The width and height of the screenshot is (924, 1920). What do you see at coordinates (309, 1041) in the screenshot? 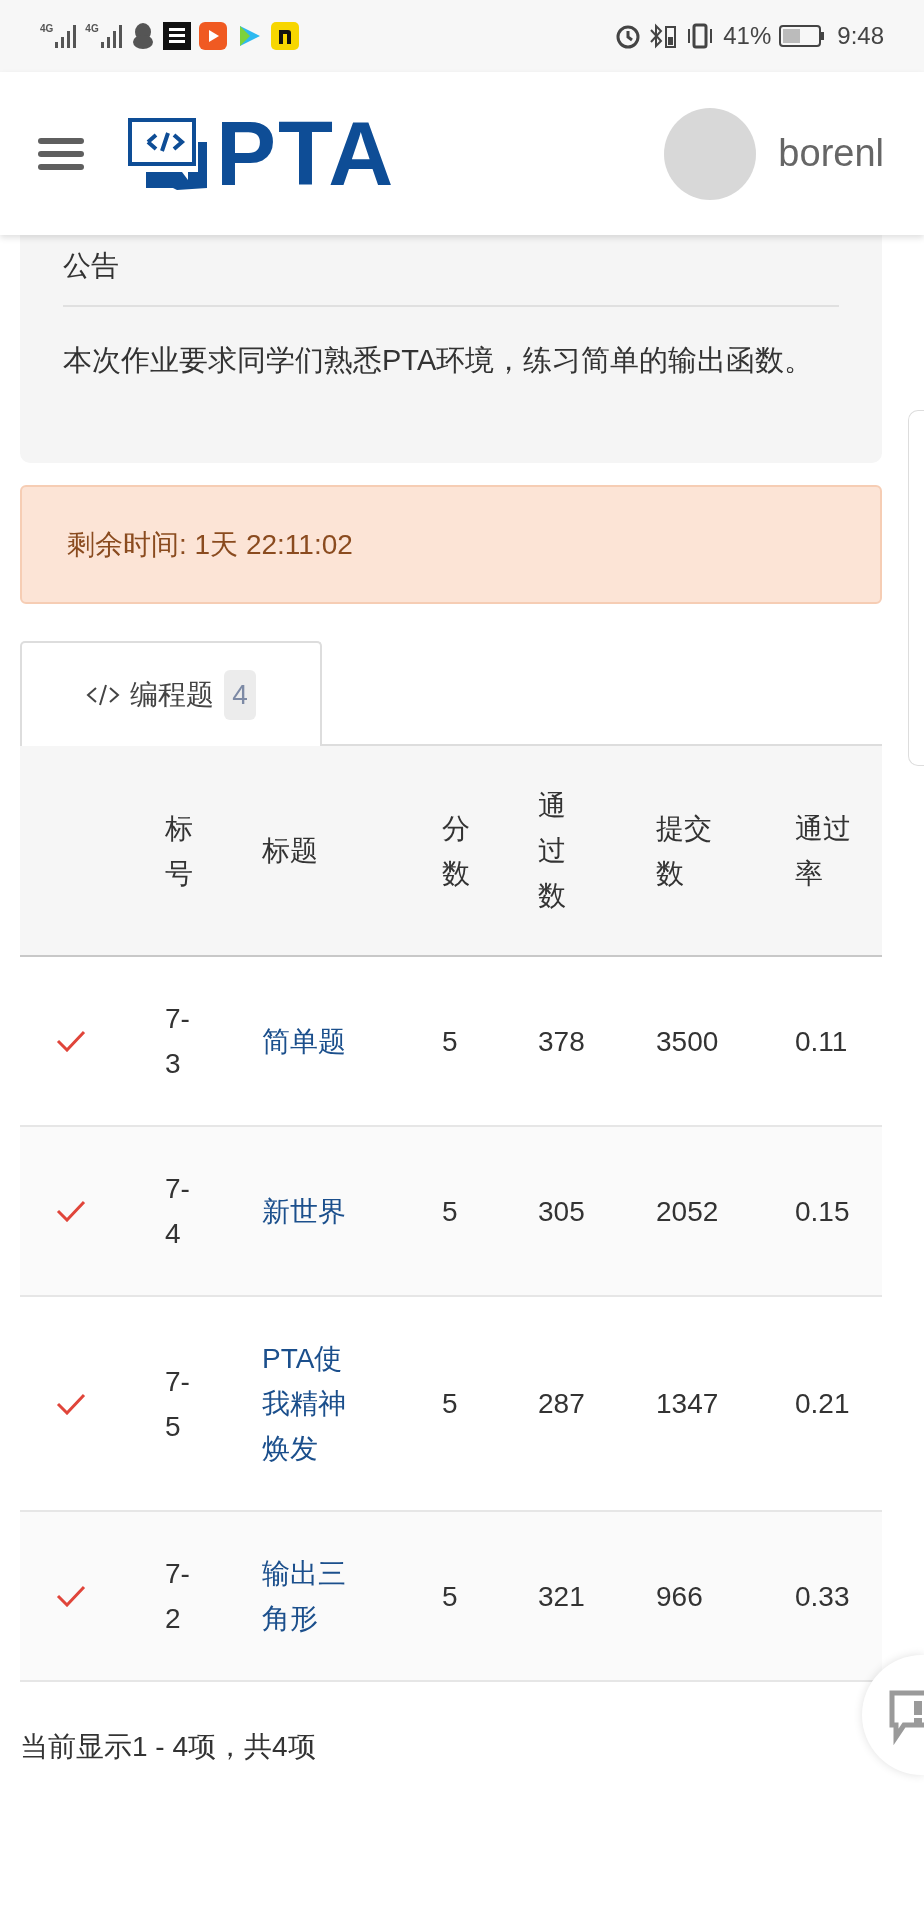
I see `problem-link: 简单题` at bounding box center [309, 1041].